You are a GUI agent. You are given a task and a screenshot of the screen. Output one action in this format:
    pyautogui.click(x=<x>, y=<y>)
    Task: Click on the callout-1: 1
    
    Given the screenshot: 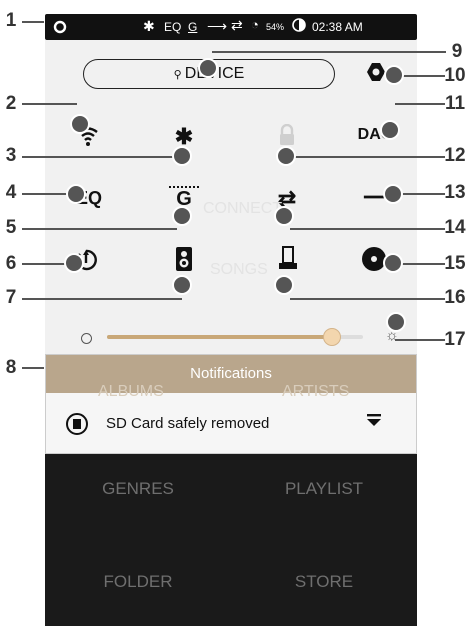 What is the action you would take?
    pyautogui.click(x=11, y=20)
    